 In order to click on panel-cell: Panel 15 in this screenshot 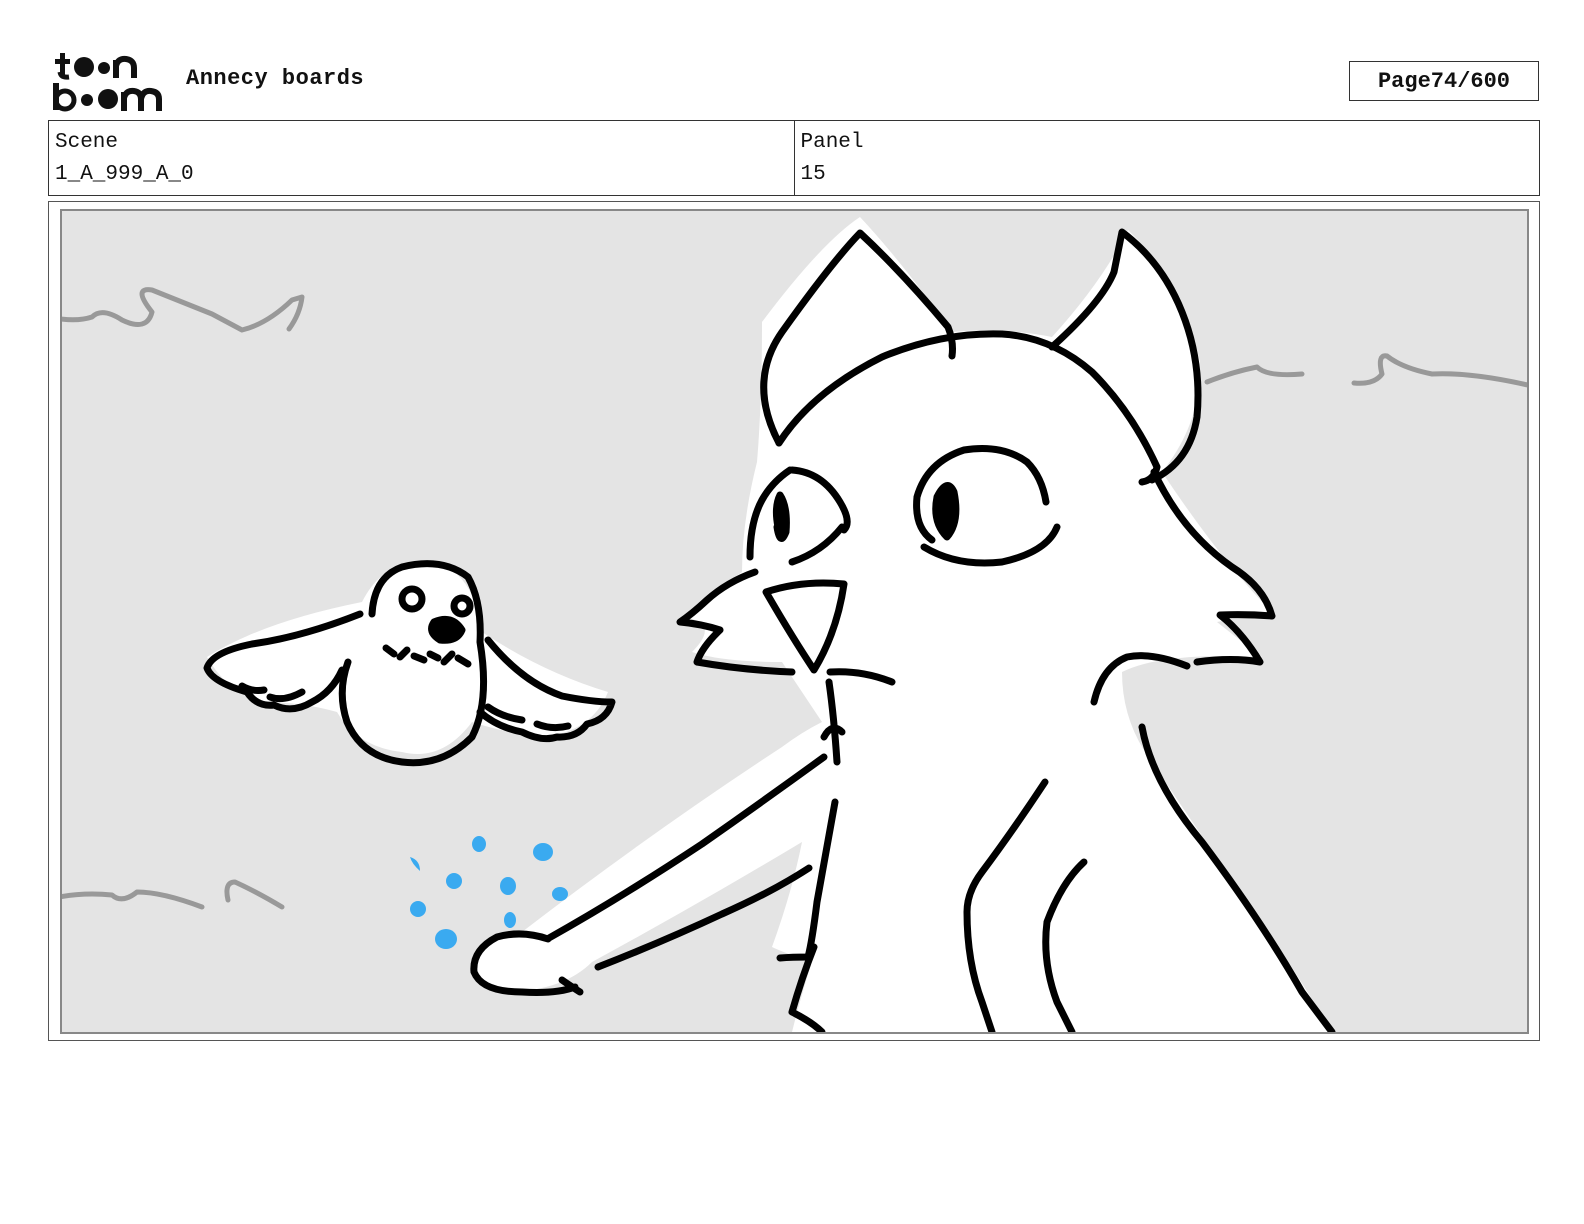, I will do `click(1166, 158)`.